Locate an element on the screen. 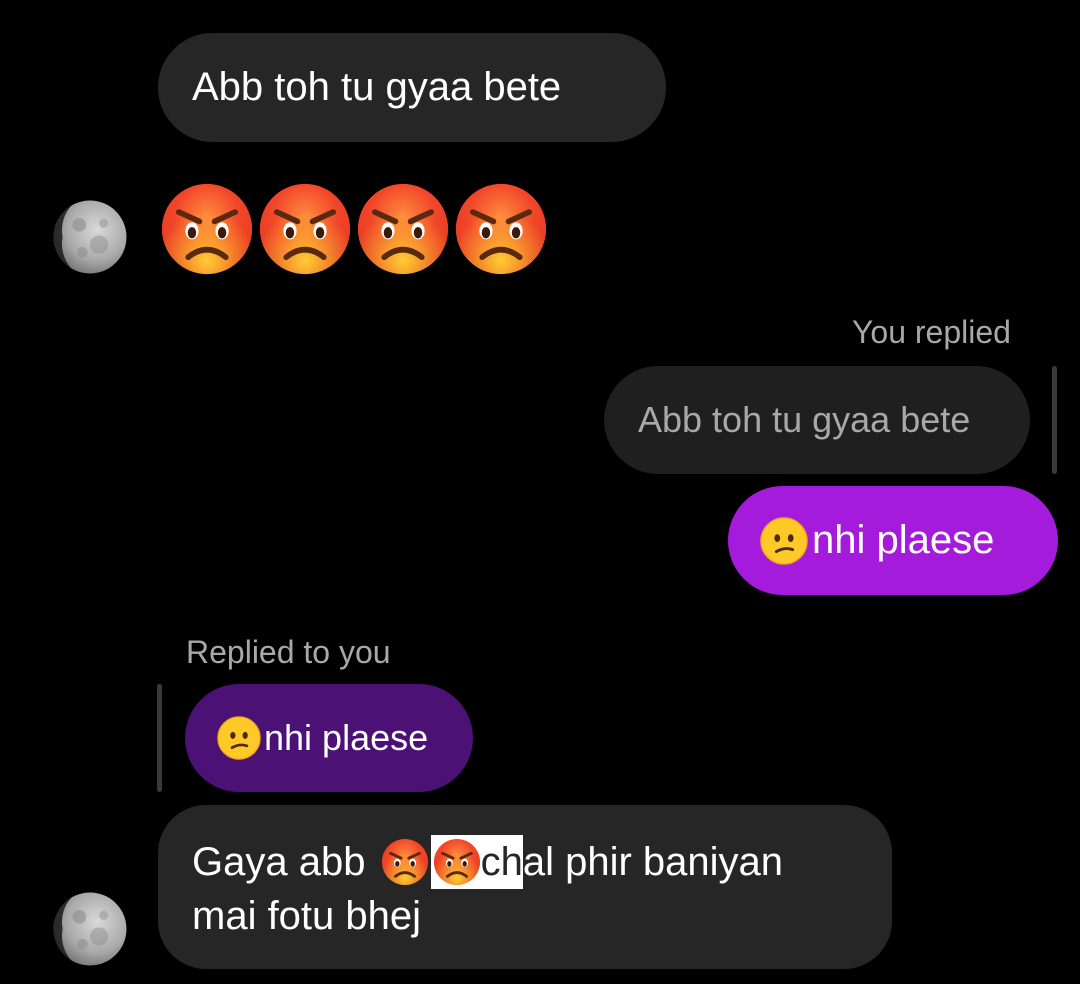 The height and width of the screenshot is (984, 1080). quoted-message-text: Abb toh tu gyaa bete is located at coordinates (804, 419).